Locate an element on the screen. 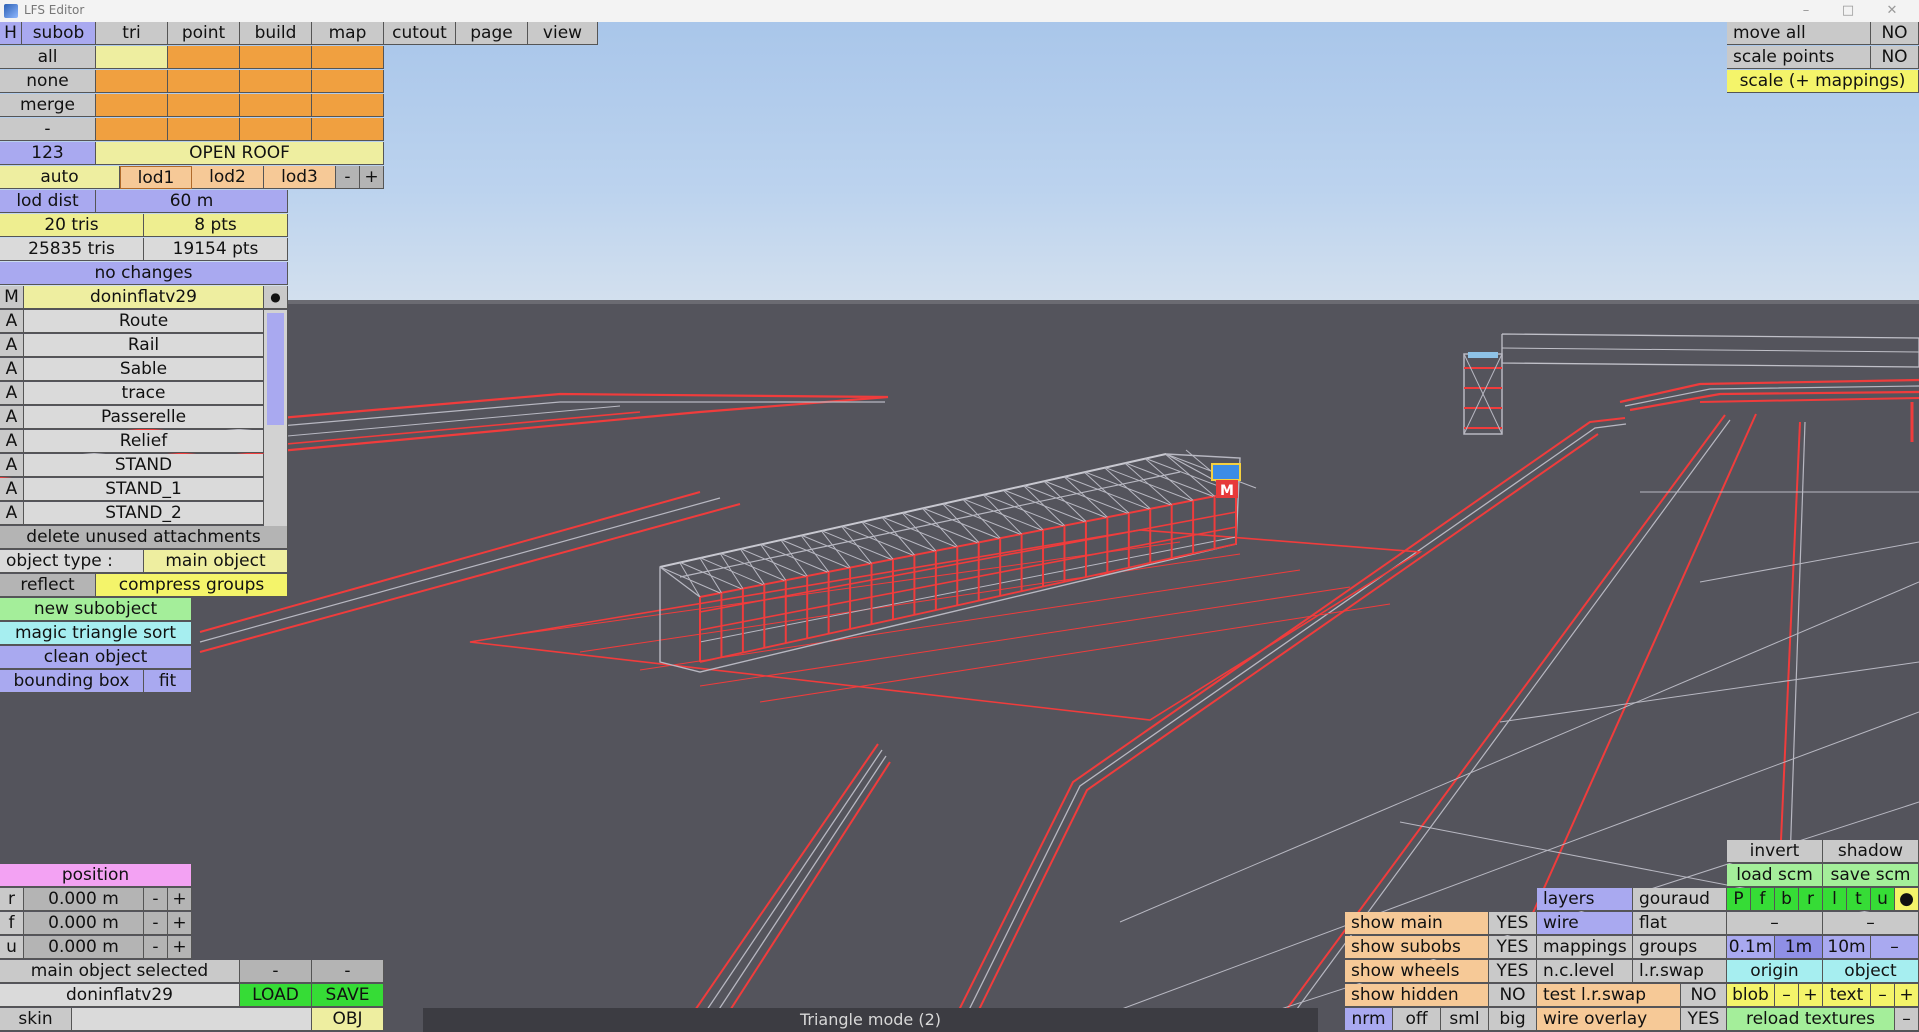 This screenshot has width=1919, height=1032. wire-button: wire is located at coordinates (1585, 923).